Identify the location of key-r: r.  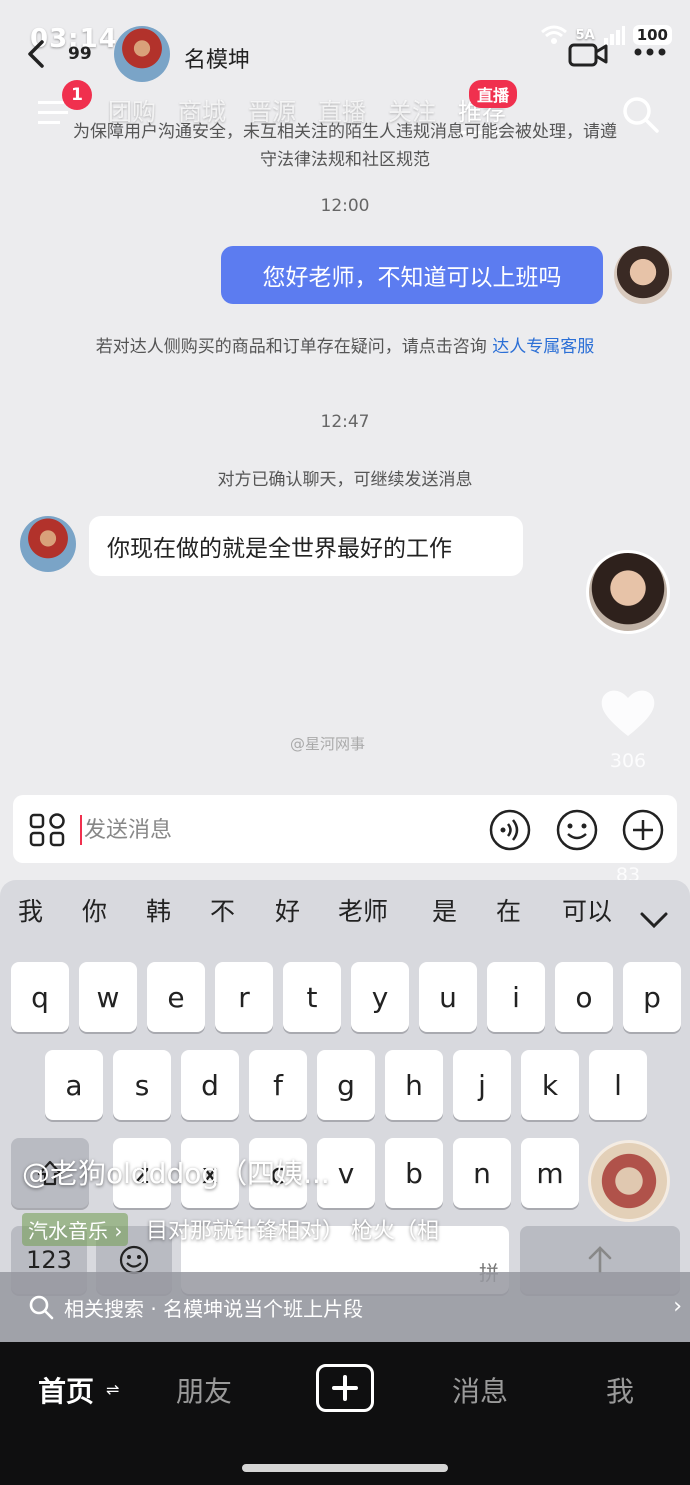
(244, 997).